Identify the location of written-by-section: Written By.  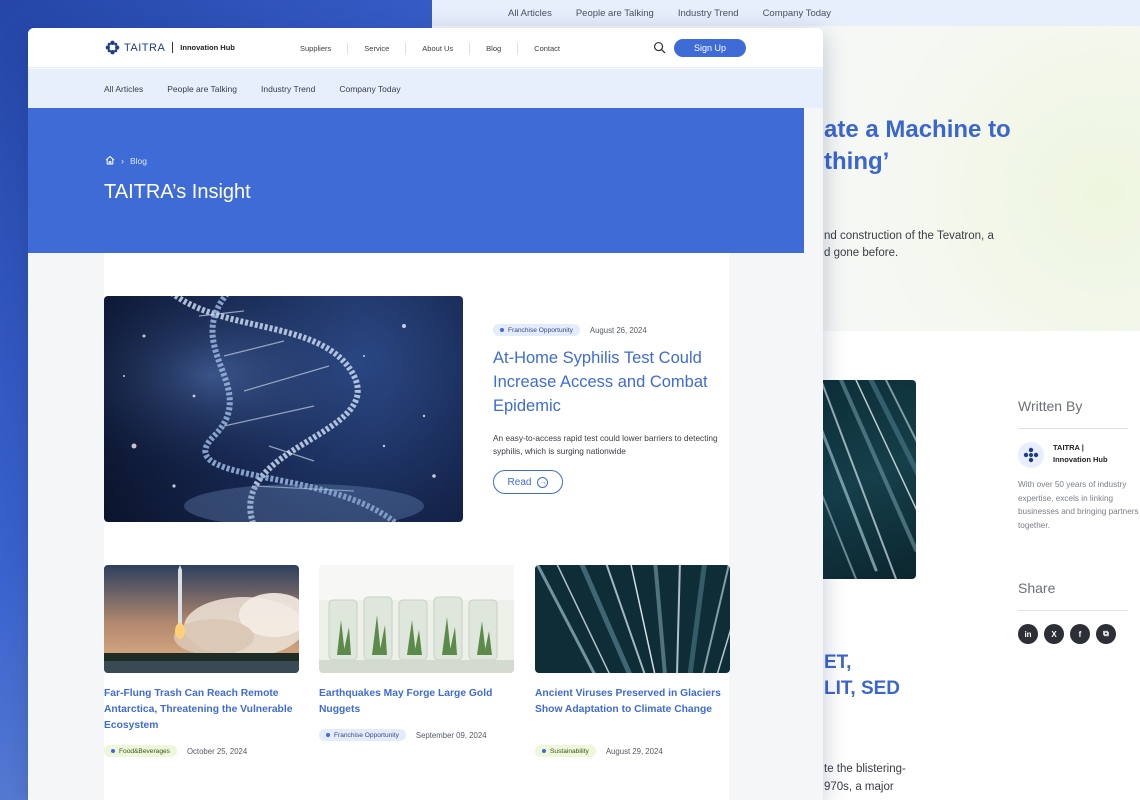
(1073, 413).